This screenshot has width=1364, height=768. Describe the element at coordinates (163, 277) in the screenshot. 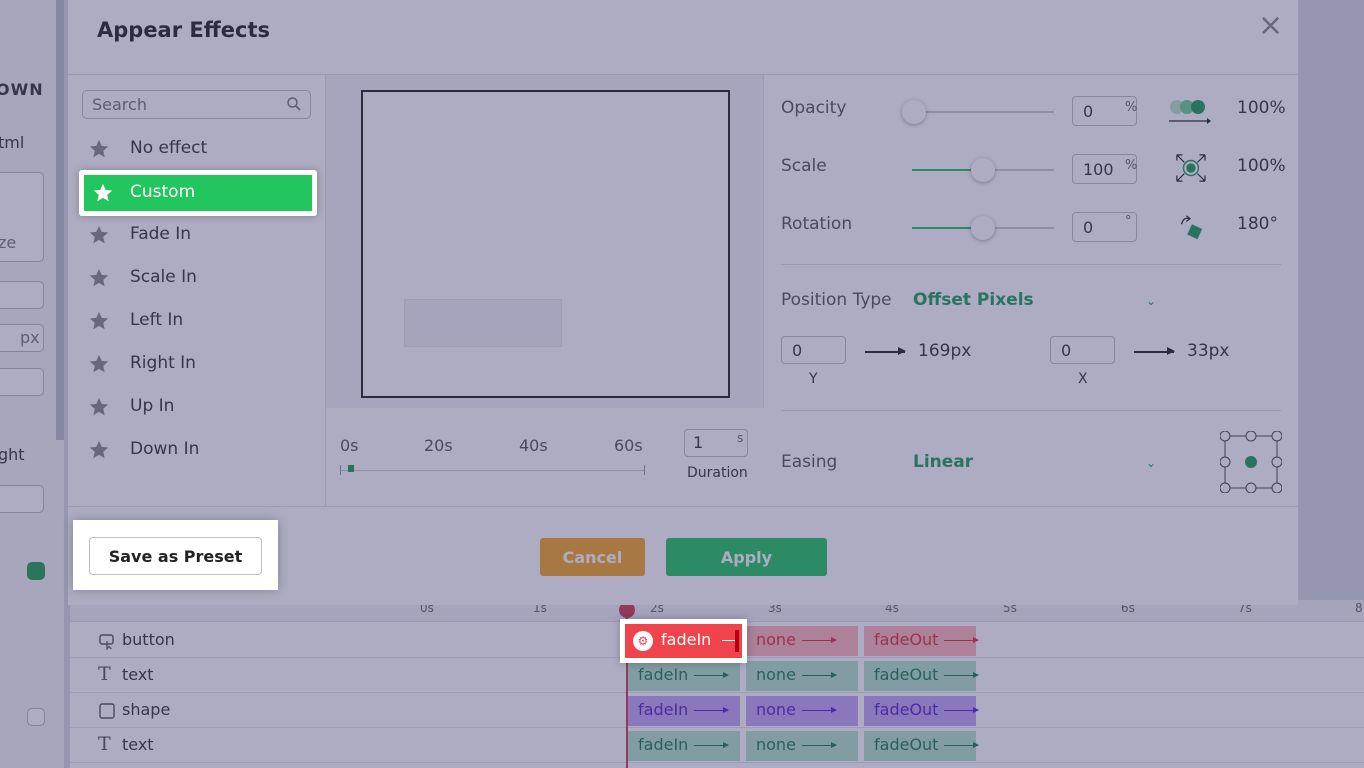

I see `effect-label: Scale In` at that location.